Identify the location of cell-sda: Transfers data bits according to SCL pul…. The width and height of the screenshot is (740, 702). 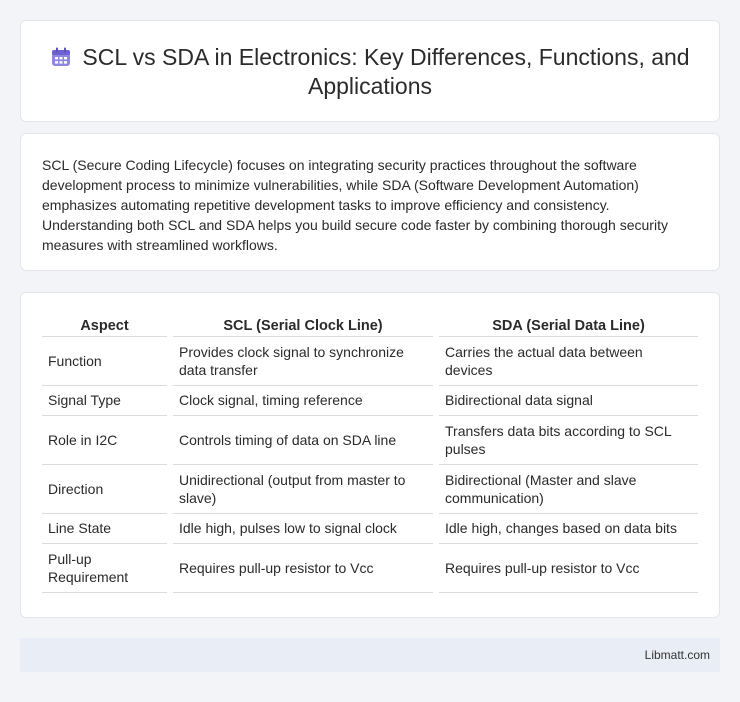
(565, 440).